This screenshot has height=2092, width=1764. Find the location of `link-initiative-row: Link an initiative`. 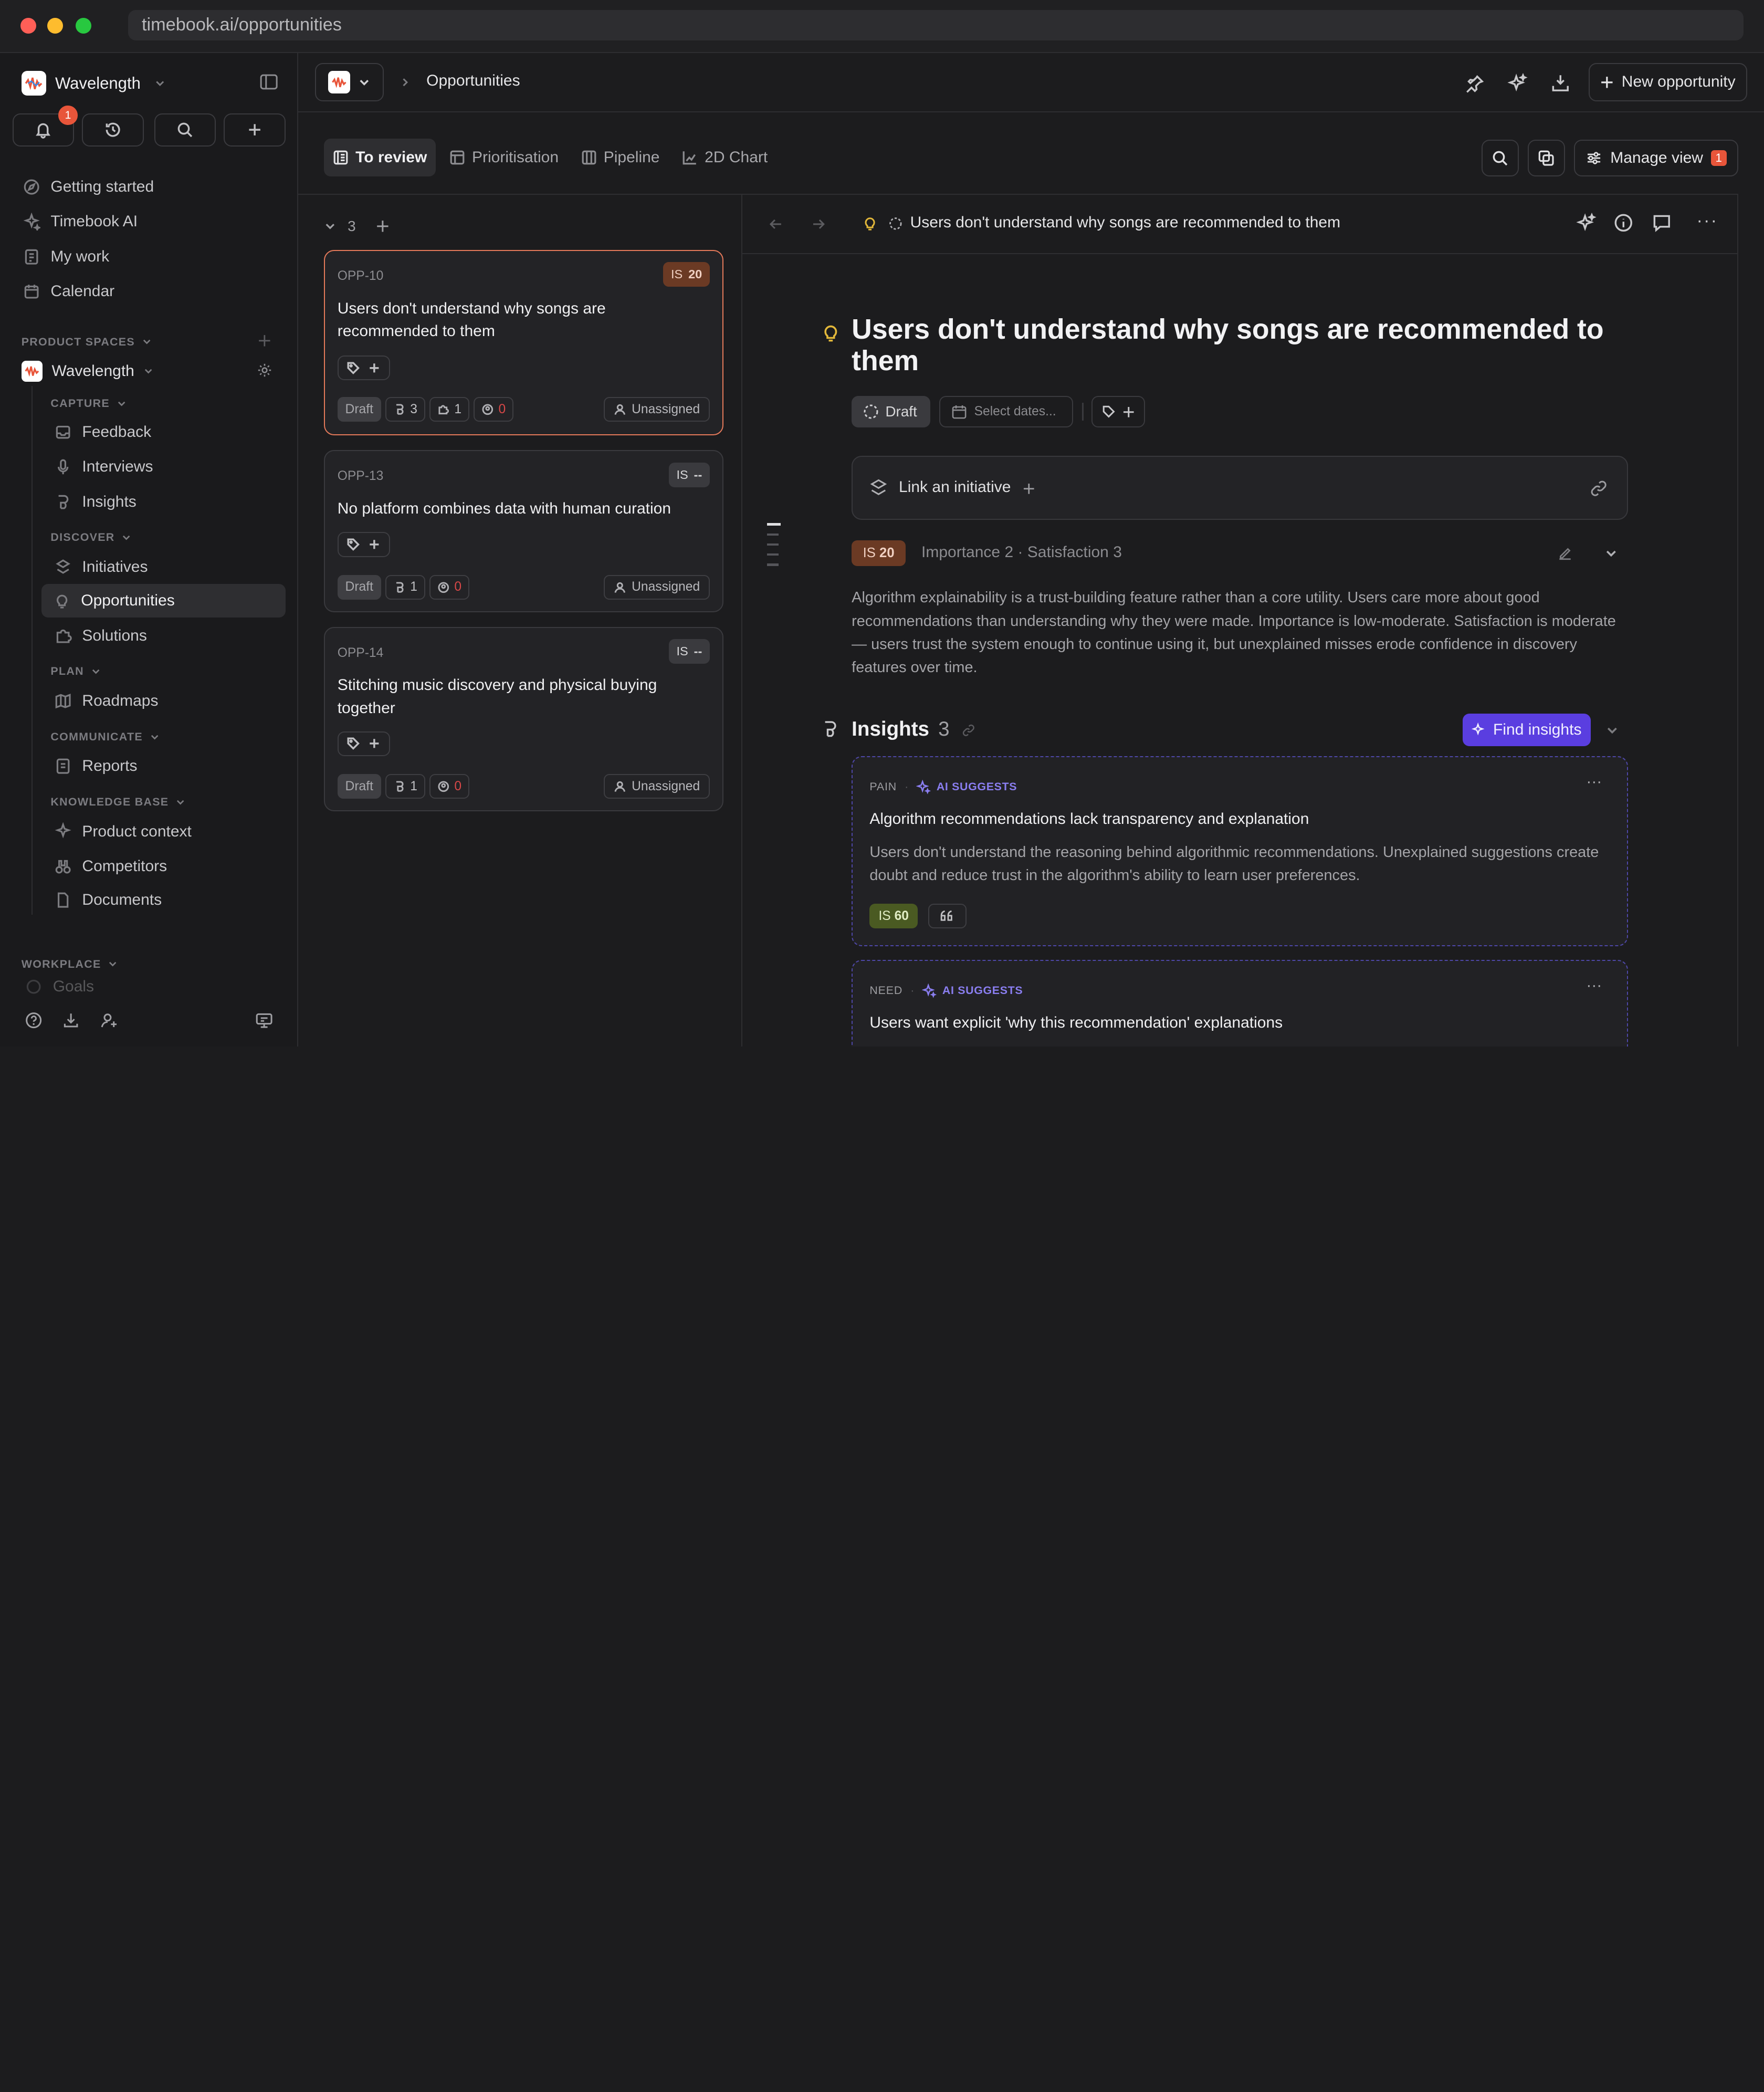

link-initiative-row: Link an initiative is located at coordinates (1240, 487).